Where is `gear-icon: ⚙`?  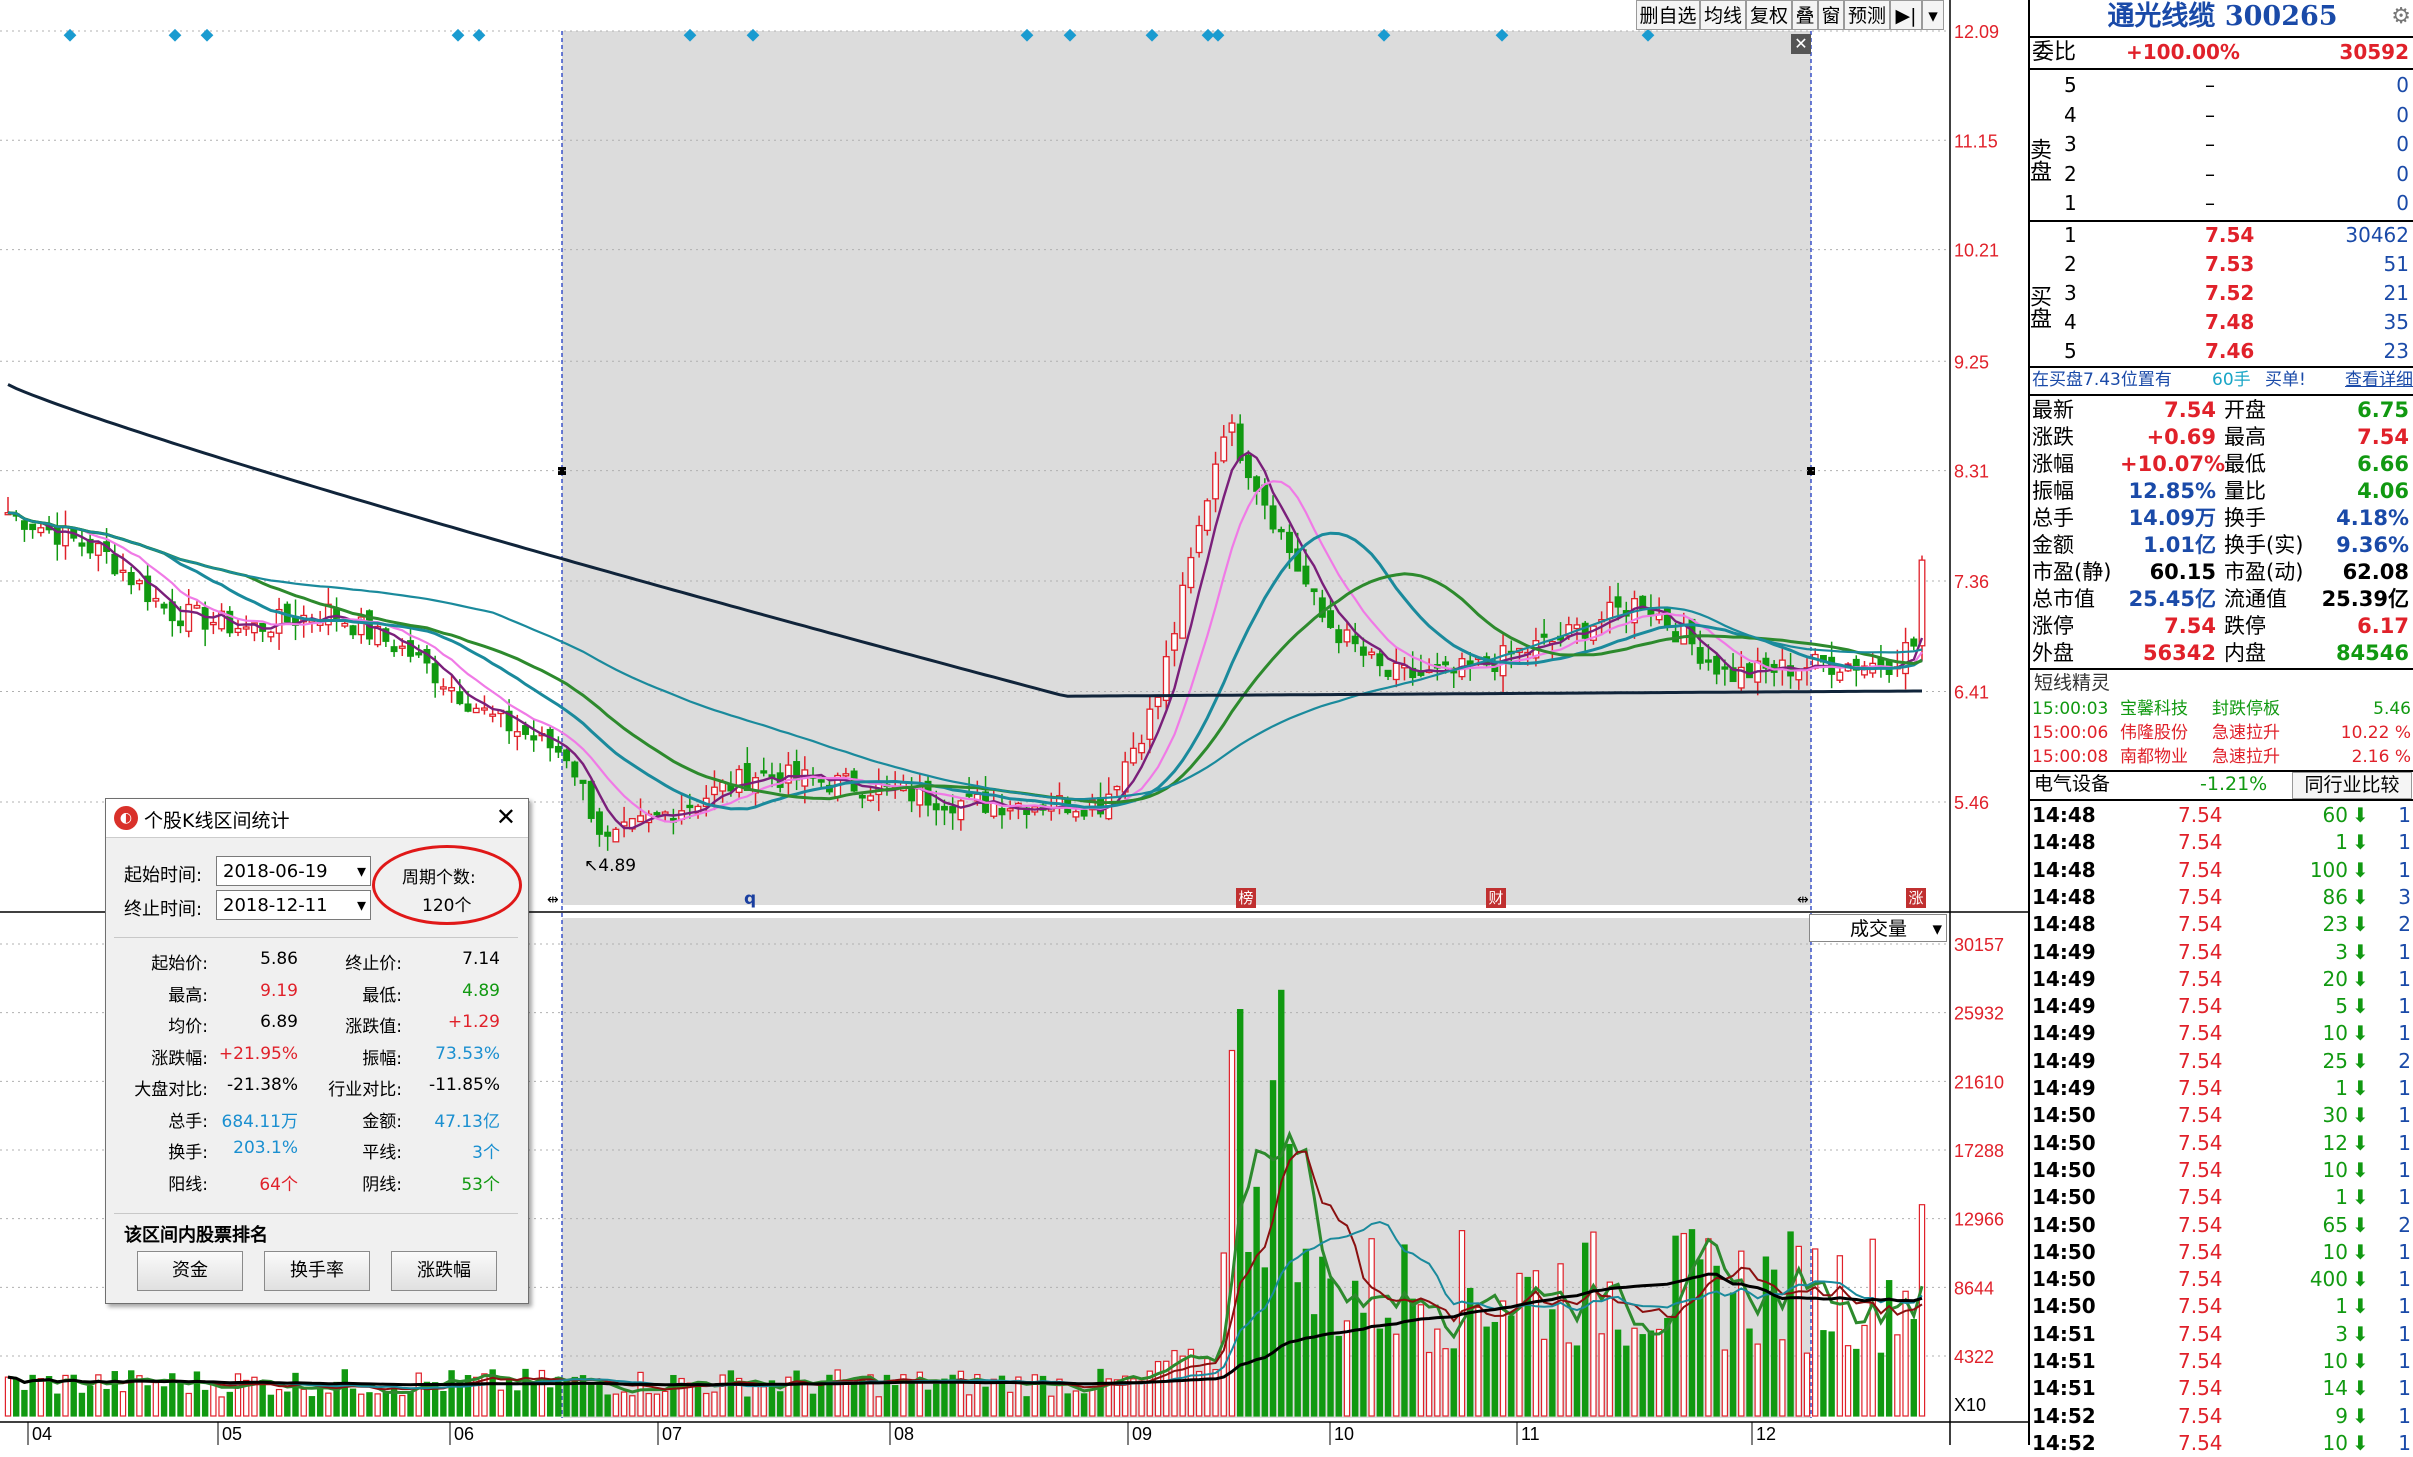
gear-icon: ⚙ is located at coordinates (2401, 16).